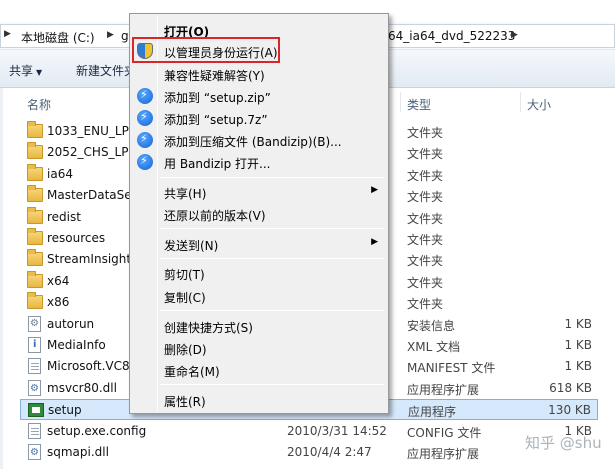 This screenshot has width=615, height=469. I want to click on menu-item-label: 兼容性疑难解答(Y), so click(214, 76).